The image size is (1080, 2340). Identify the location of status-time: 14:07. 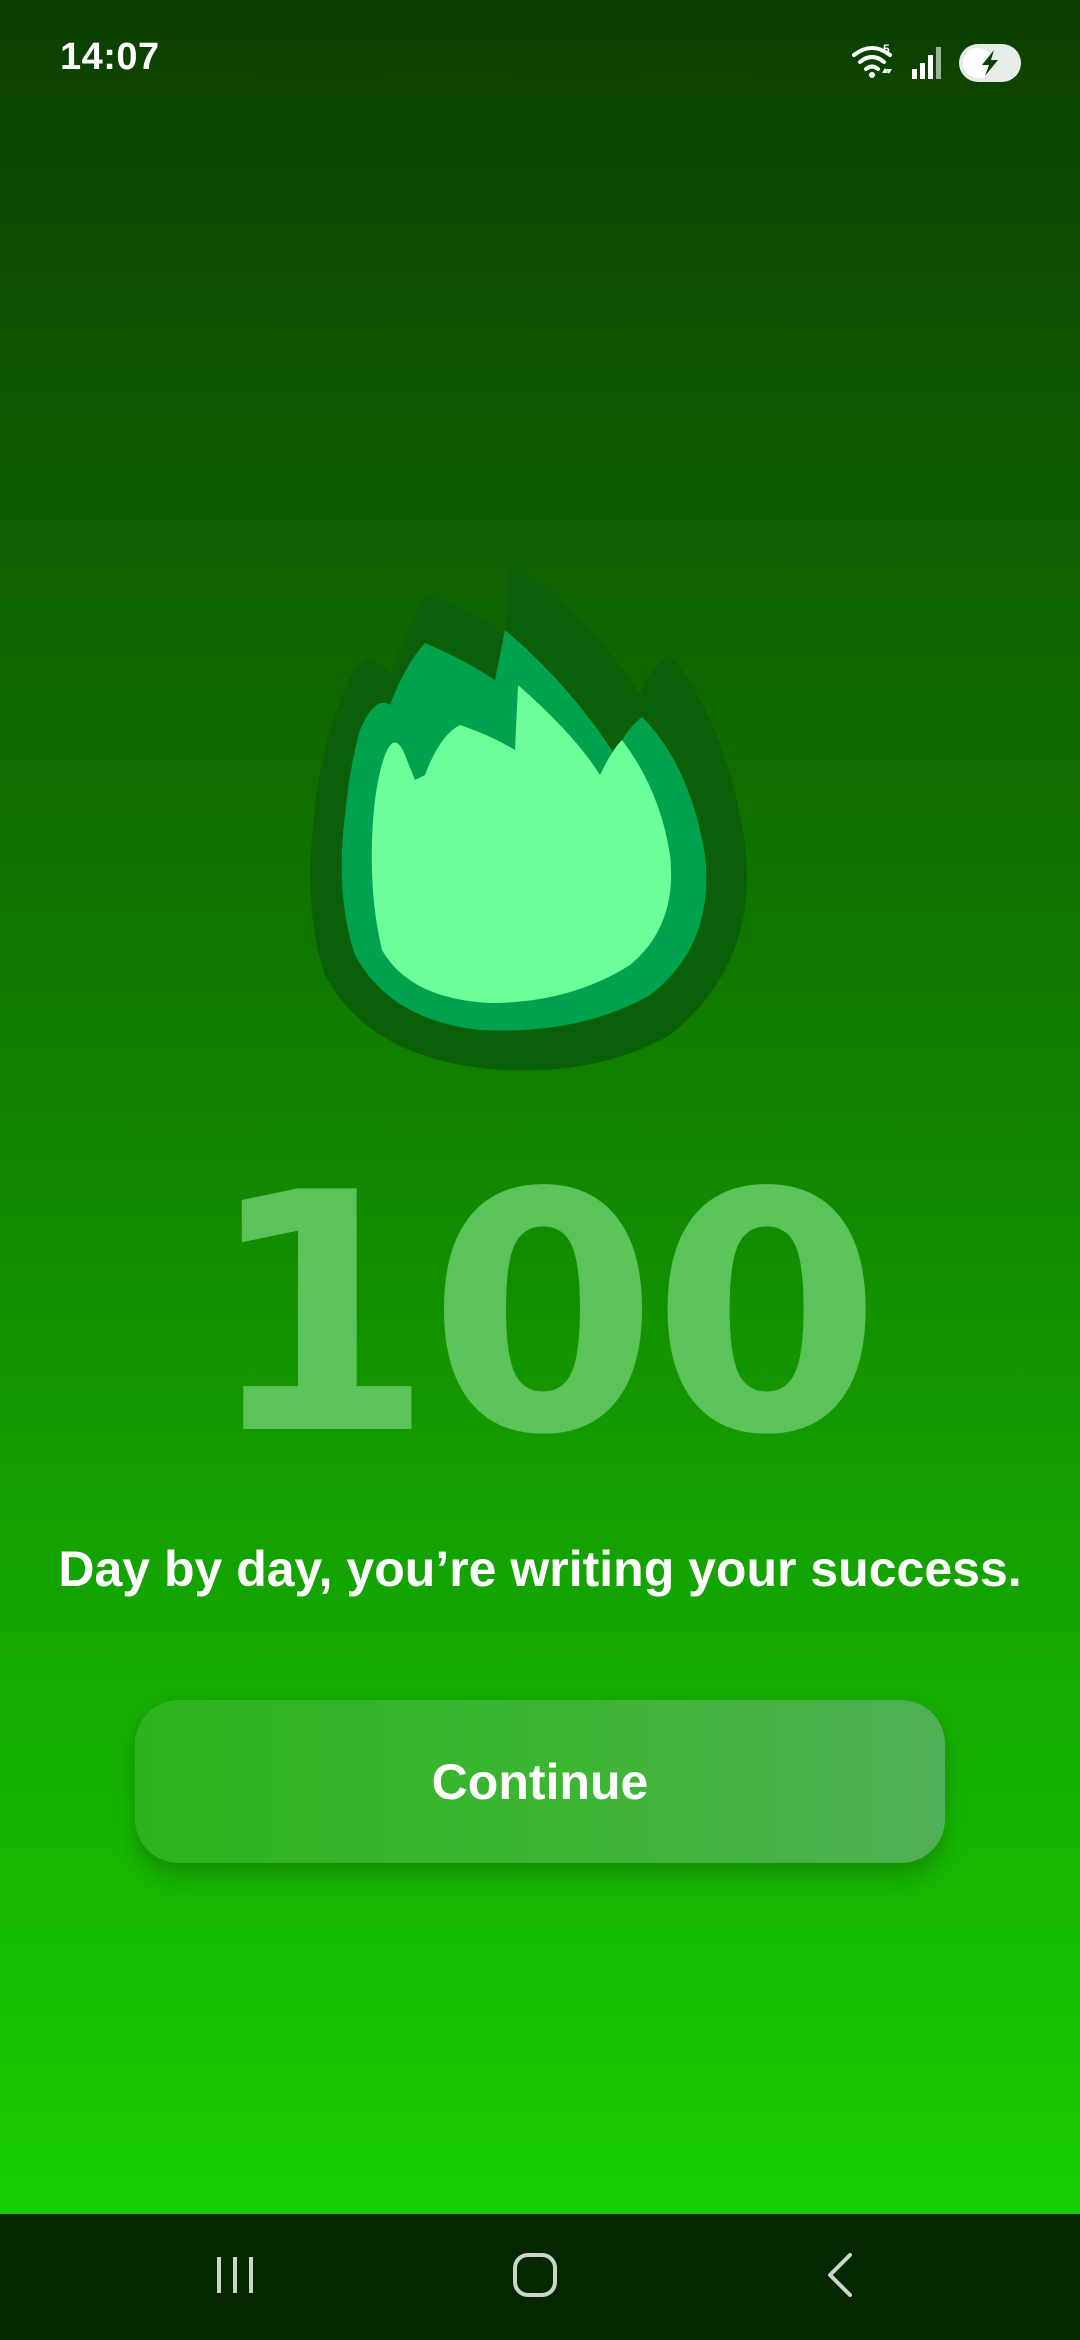
(110, 57).